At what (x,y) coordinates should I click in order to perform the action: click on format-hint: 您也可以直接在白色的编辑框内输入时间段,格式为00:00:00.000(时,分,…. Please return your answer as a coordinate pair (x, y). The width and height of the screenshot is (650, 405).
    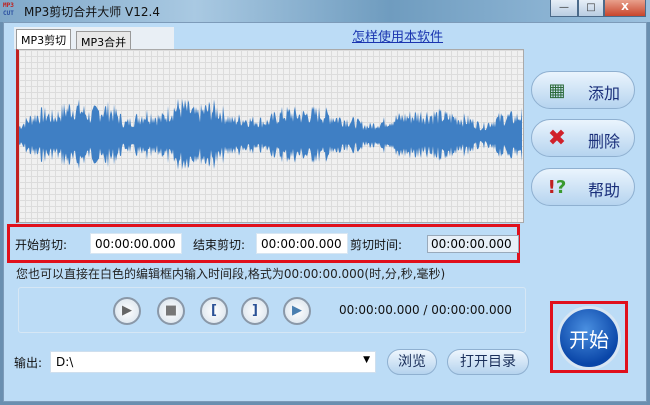
    Looking at the image, I should click on (231, 274).